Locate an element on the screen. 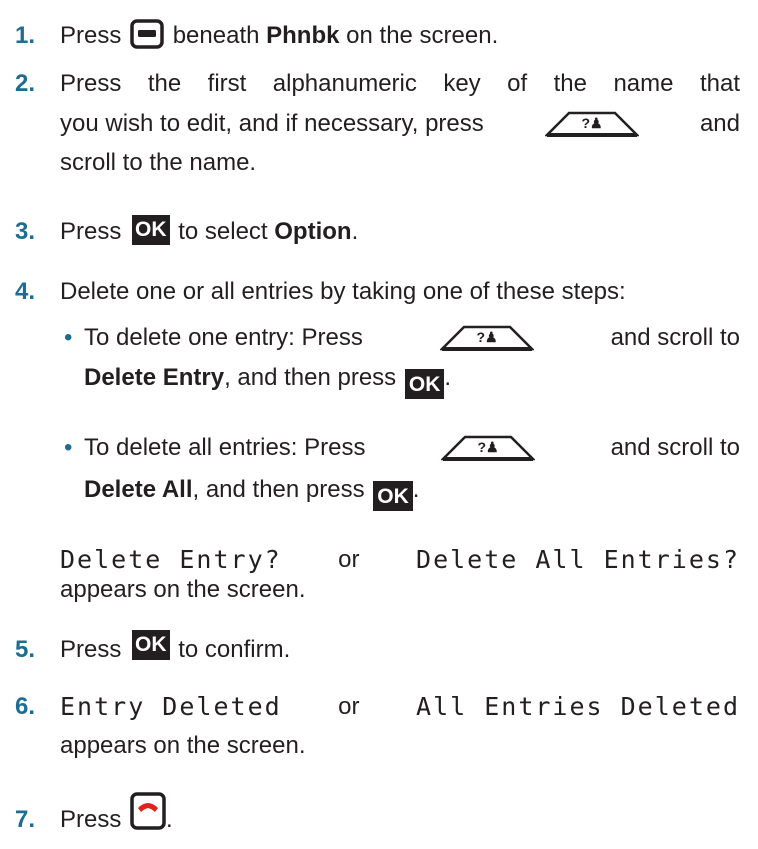  step-number: 1. is located at coordinates (25, 35).